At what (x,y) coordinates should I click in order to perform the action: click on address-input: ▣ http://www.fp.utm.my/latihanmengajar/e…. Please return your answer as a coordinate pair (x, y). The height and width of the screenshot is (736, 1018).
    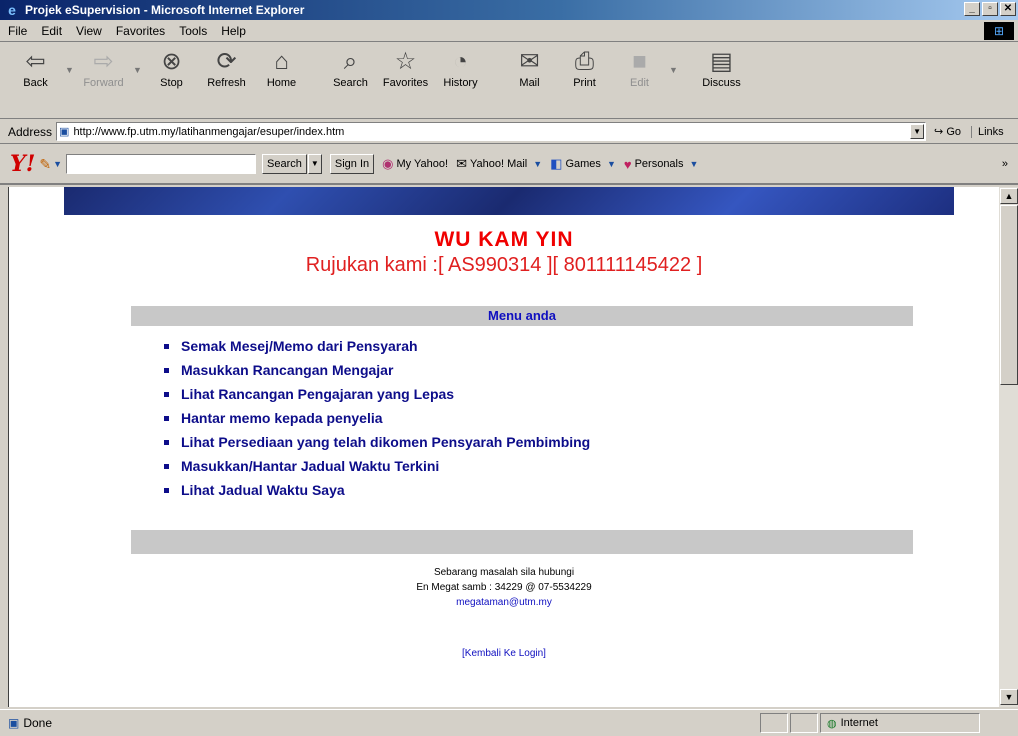
    Looking at the image, I should click on (491, 131).